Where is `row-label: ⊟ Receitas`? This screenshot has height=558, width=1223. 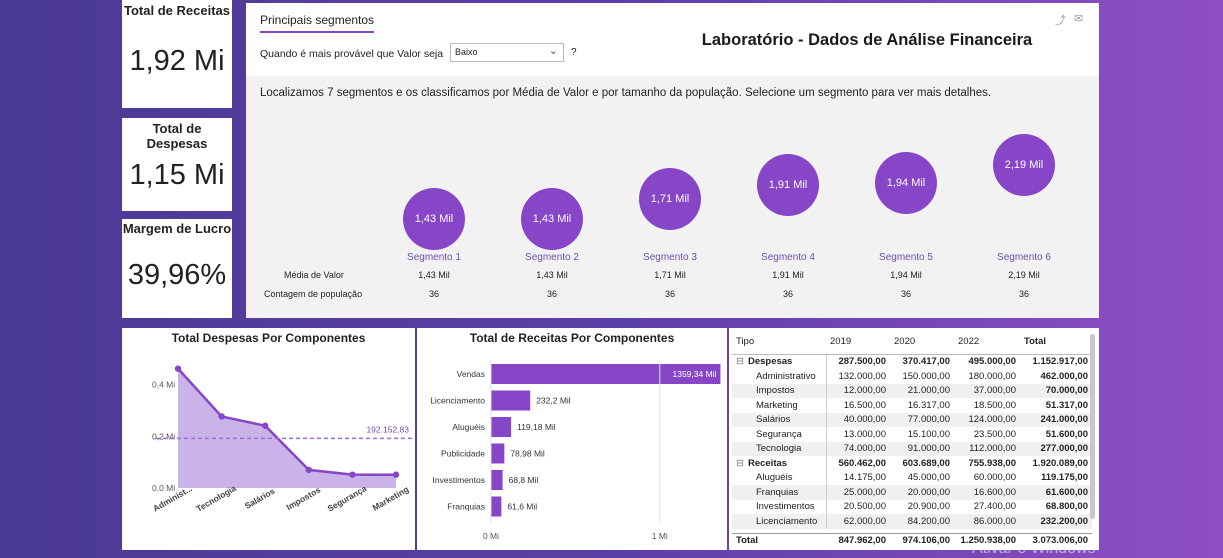
row-label: ⊟ Receitas is located at coordinates (779, 463).